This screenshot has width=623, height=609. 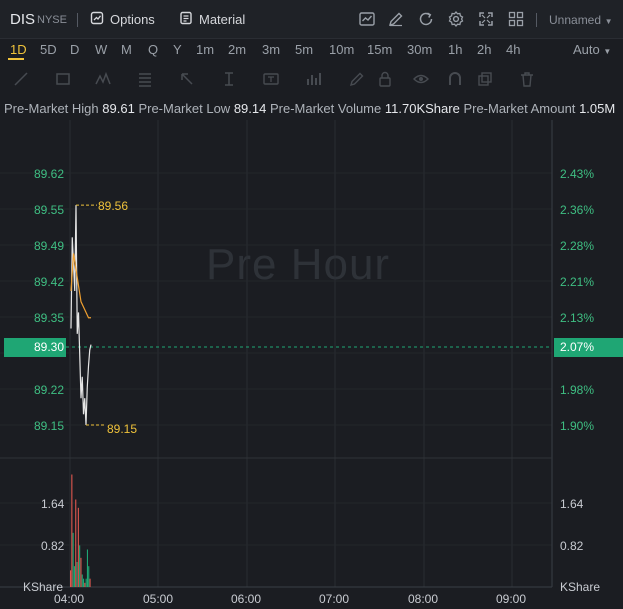 I want to click on current-price-tag: 89.30, so click(x=35, y=347).